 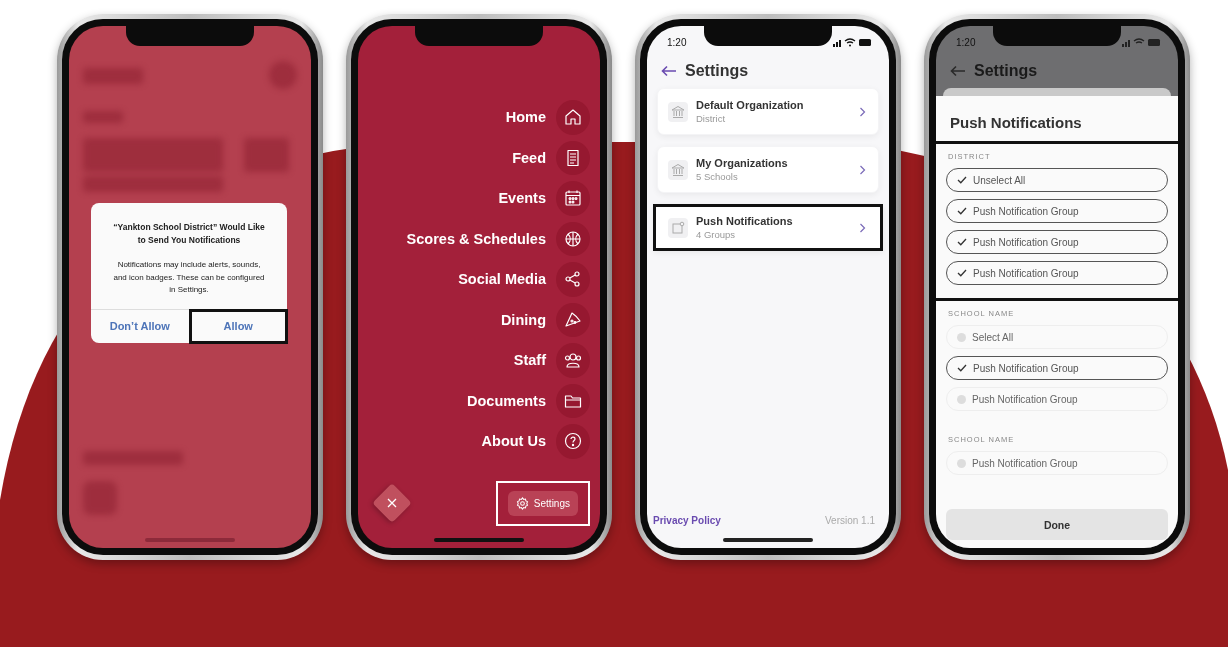 I want to click on done-button: Done, so click(x=1057, y=524).